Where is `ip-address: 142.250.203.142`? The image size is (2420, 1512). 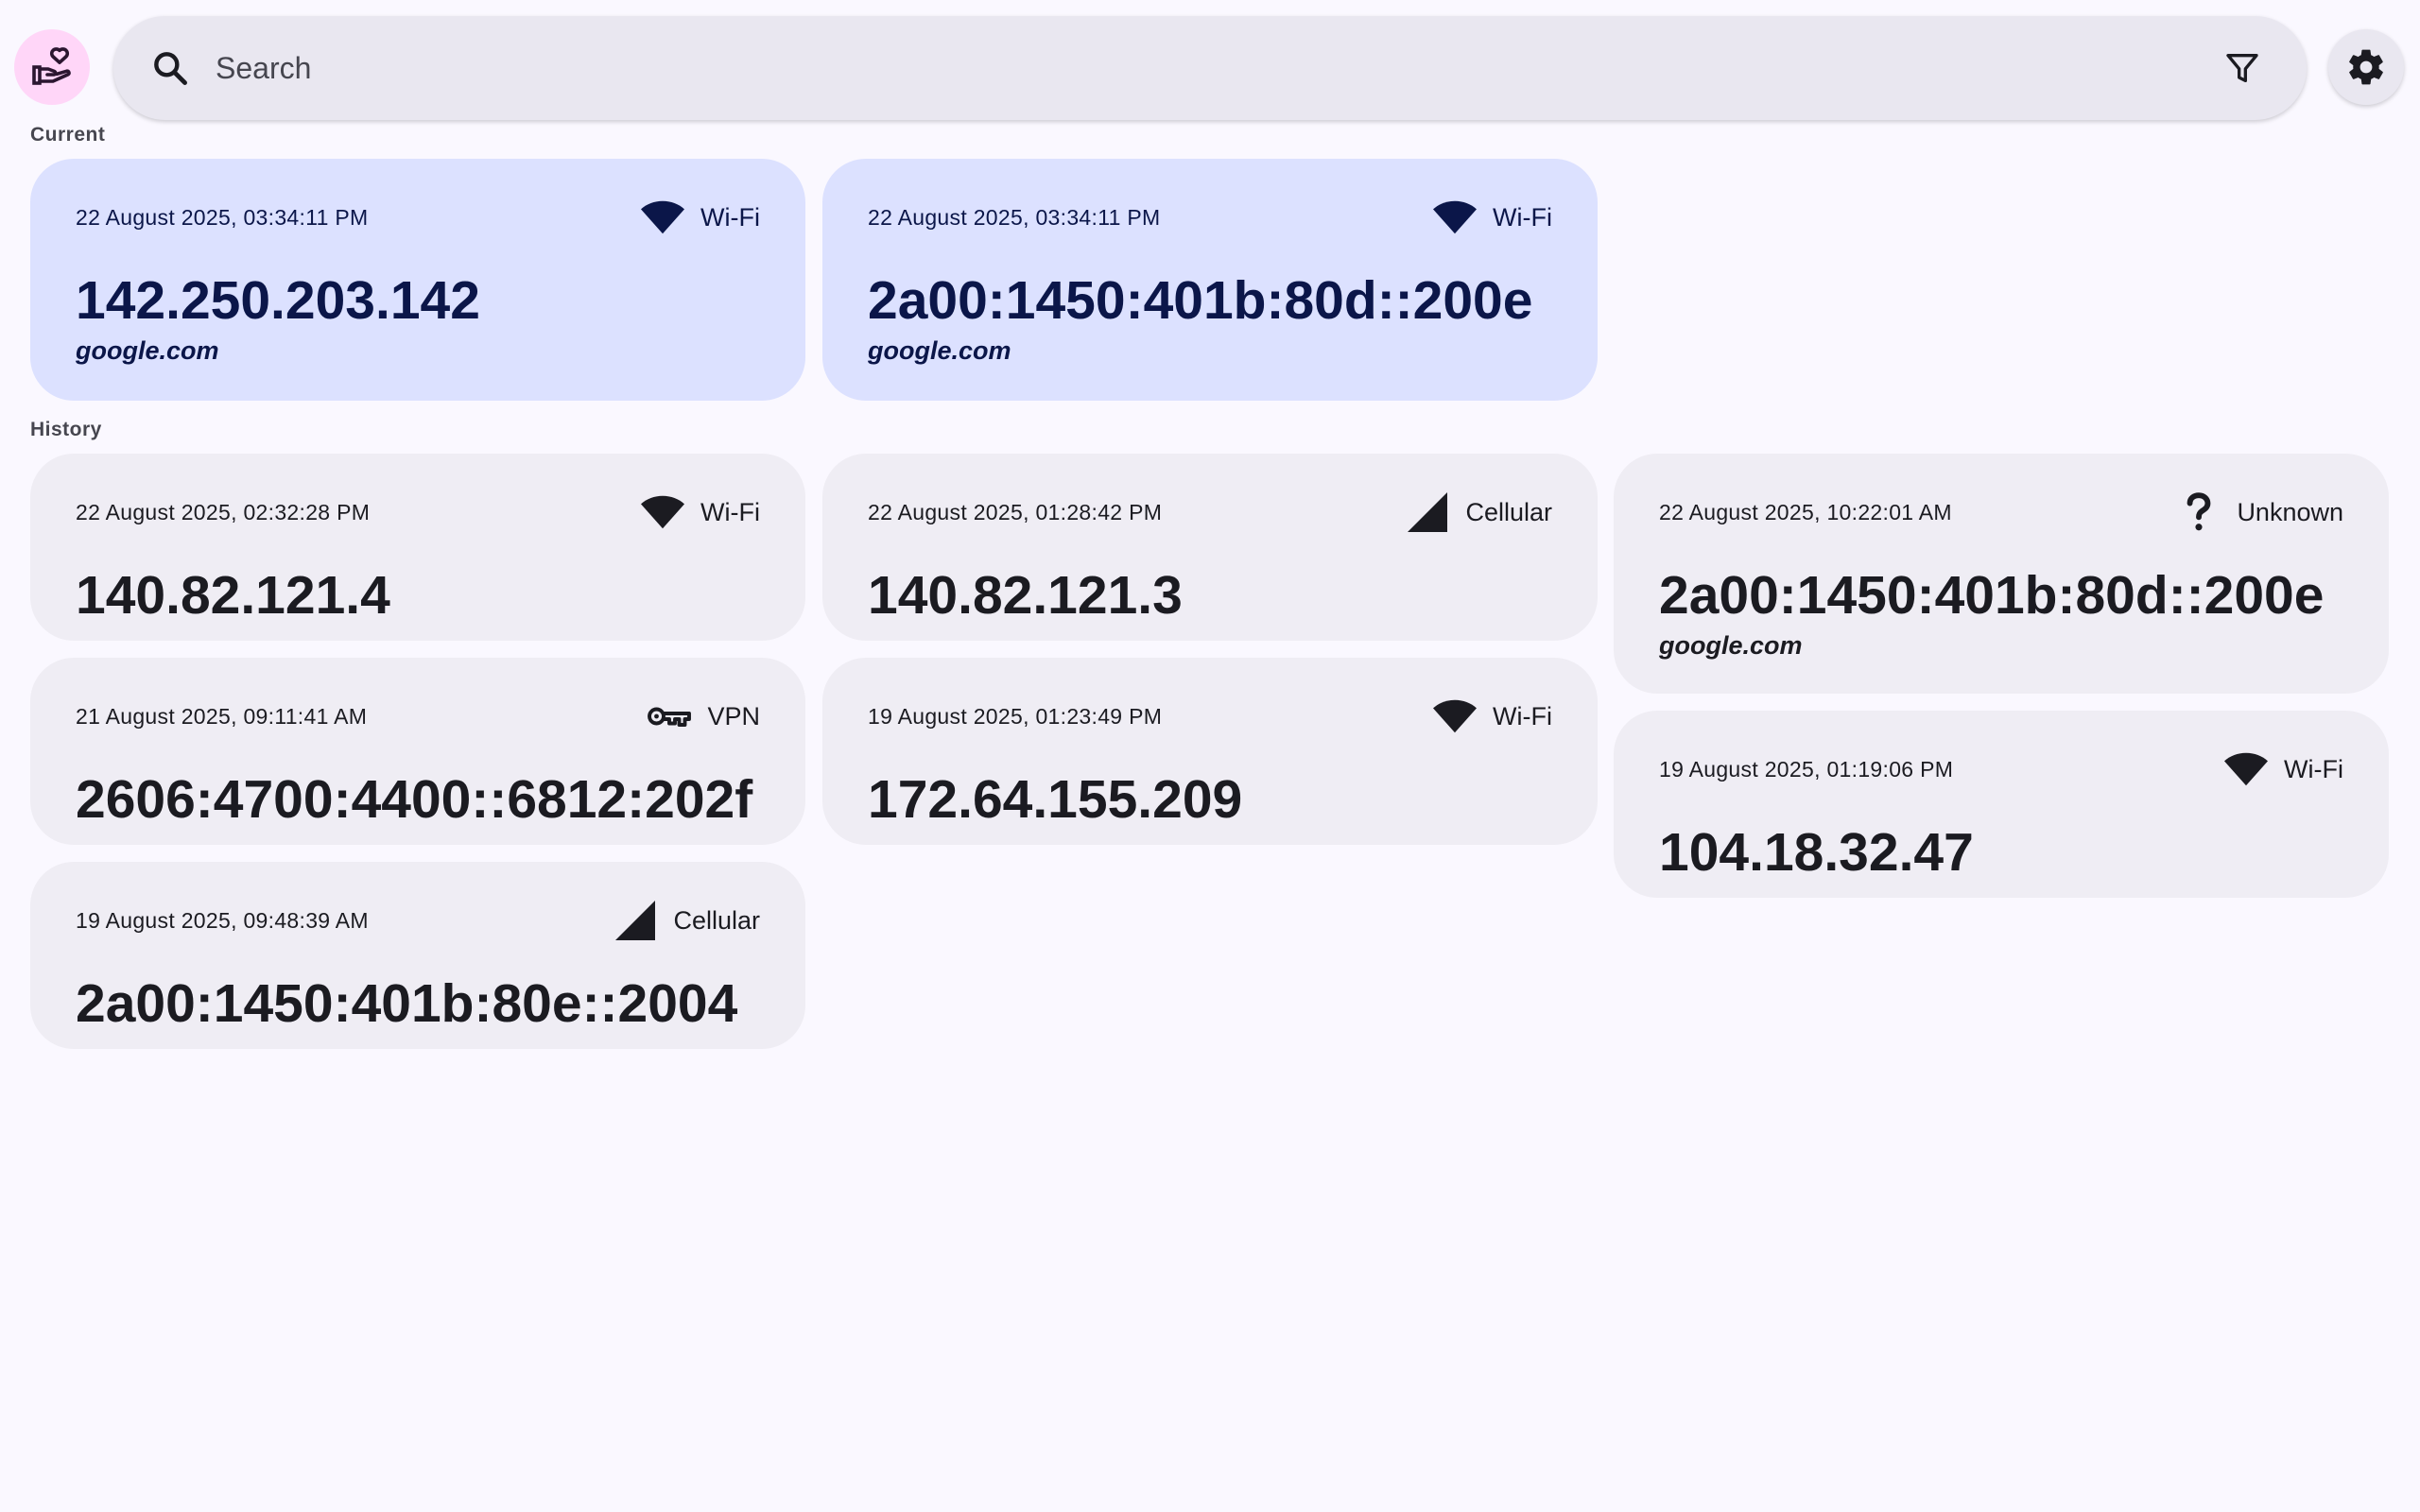
ip-address: 142.250.203.142 is located at coordinates (278, 300).